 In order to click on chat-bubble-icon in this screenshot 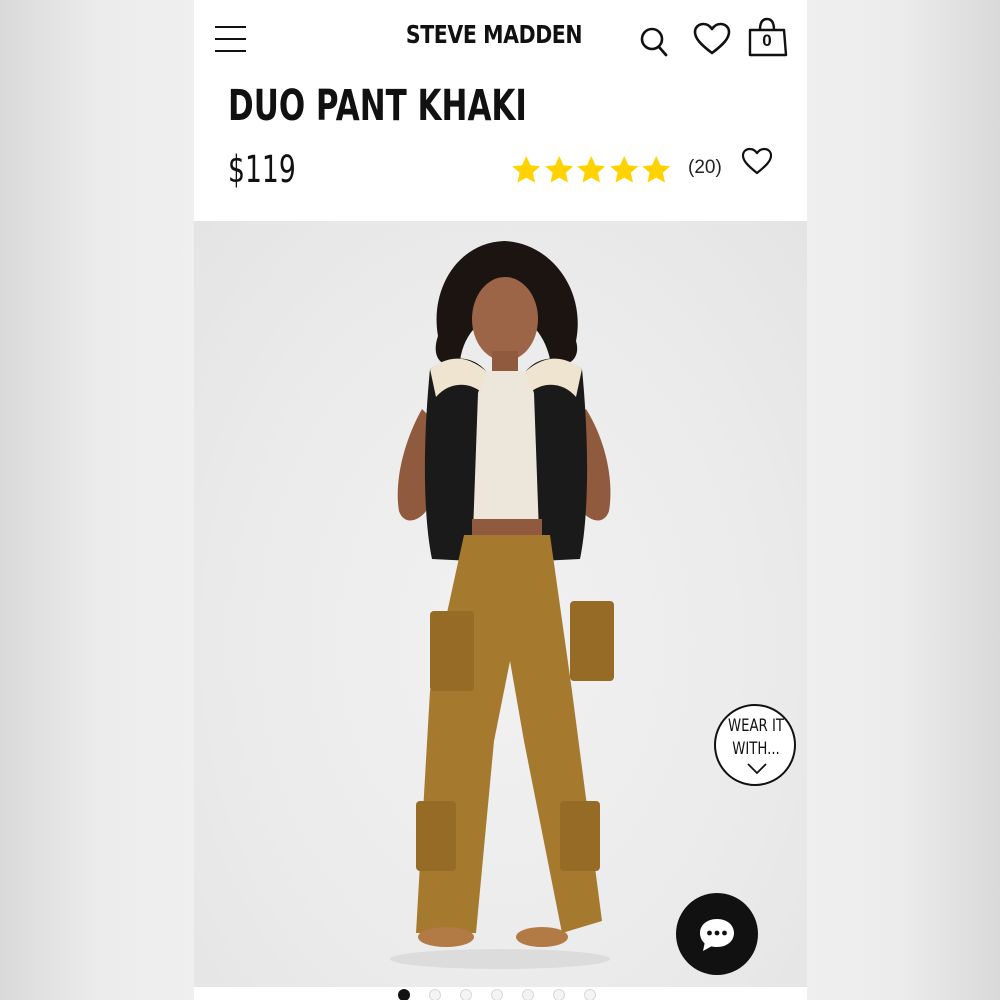, I will do `click(717, 935)`.